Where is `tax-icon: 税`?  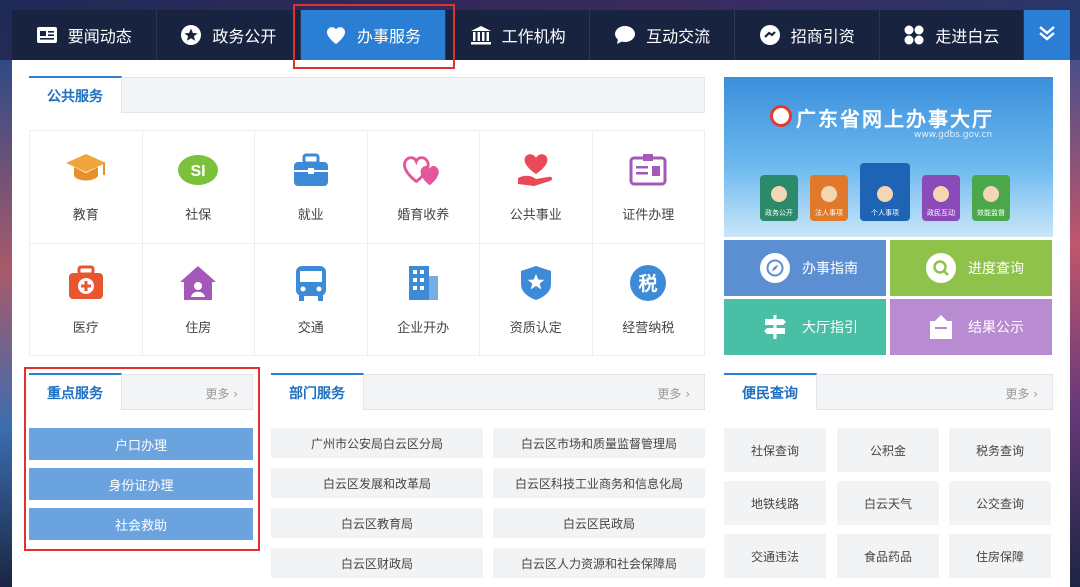 tax-icon: 税 is located at coordinates (648, 283).